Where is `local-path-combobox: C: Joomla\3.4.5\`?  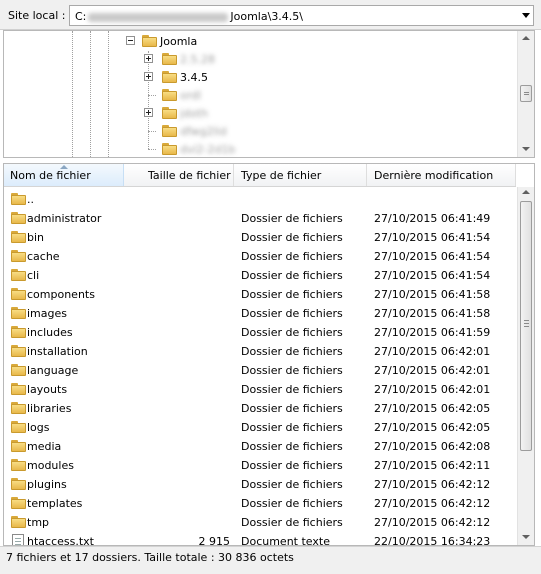
local-path-combobox: C: Joomla\3.4.5\ is located at coordinates (301, 15).